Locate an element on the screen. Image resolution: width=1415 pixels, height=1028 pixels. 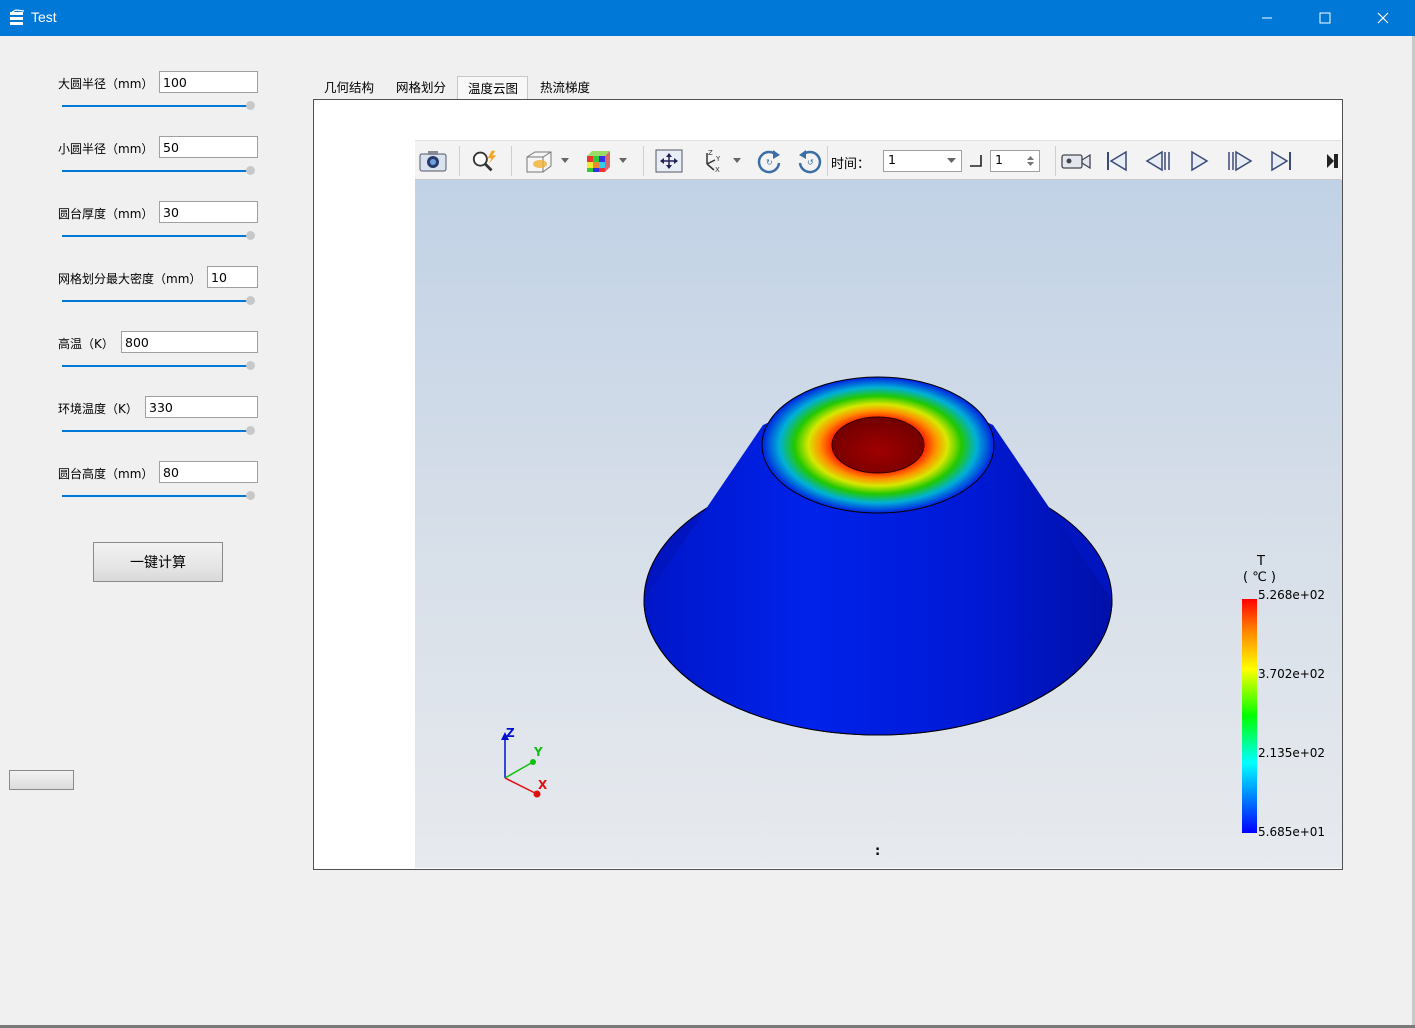
close-button is located at coordinates (1383, 18).